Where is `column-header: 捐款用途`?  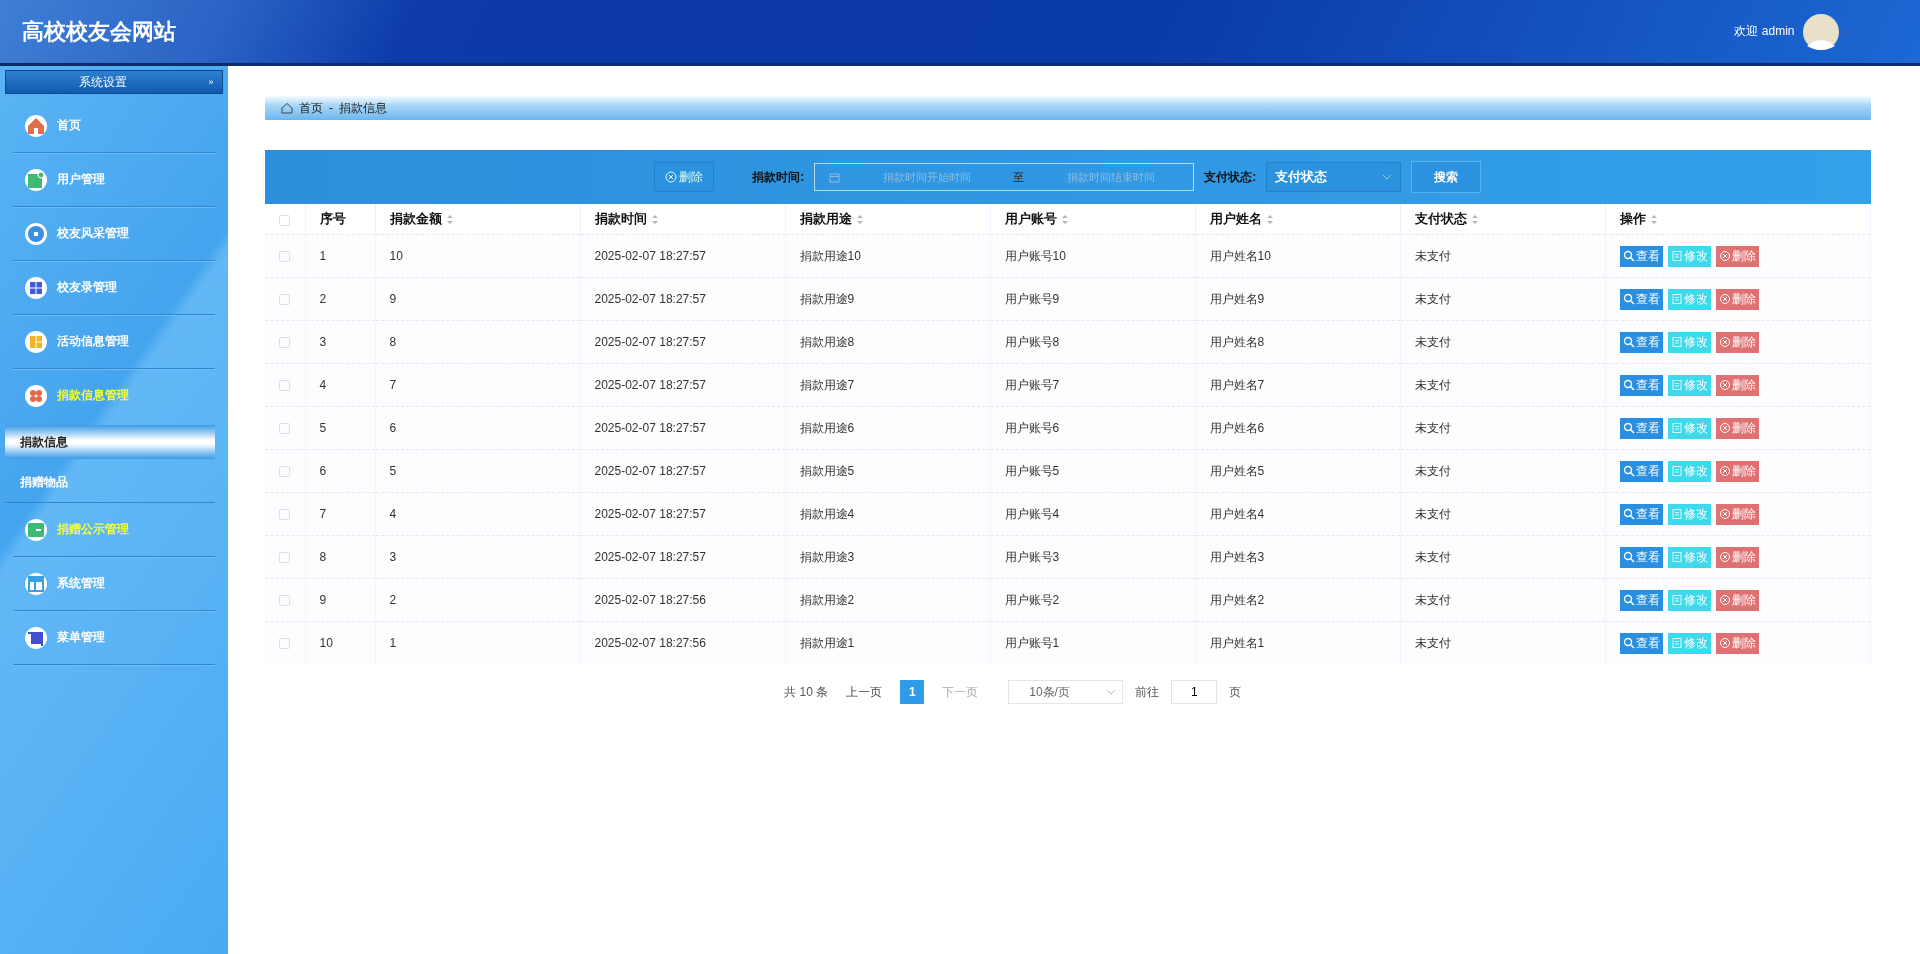
column-header: 捐款用途 is located at coordinates (825, 219).